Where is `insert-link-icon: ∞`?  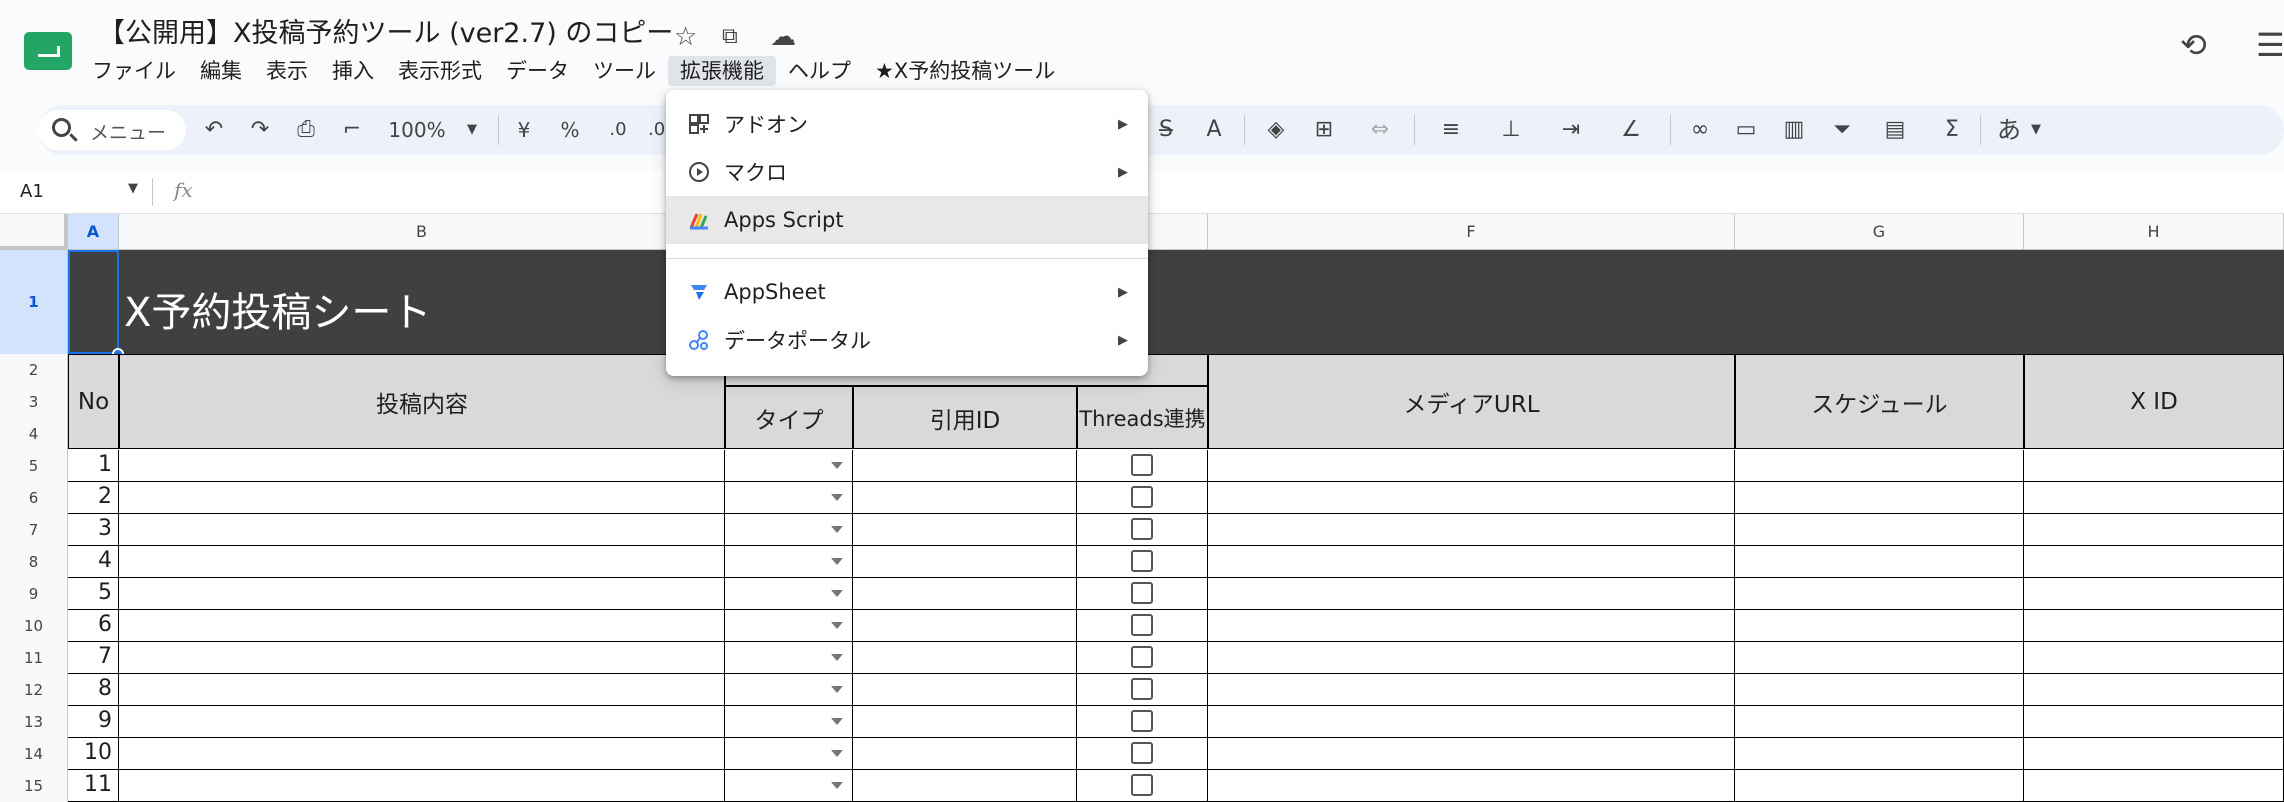
insert-link-icon: ∞ is located at coordinates (1700, 130).